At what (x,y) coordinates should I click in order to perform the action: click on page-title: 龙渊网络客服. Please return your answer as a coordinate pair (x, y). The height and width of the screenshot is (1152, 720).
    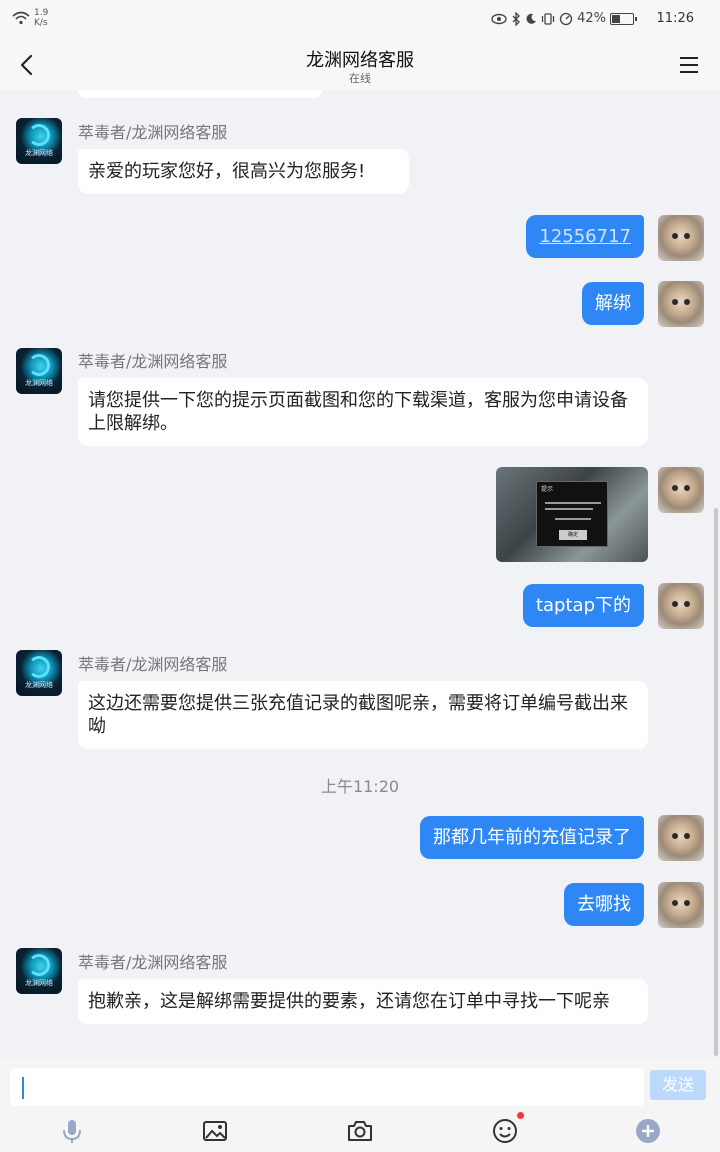
    Looking at the image, I should click on (360, 60).